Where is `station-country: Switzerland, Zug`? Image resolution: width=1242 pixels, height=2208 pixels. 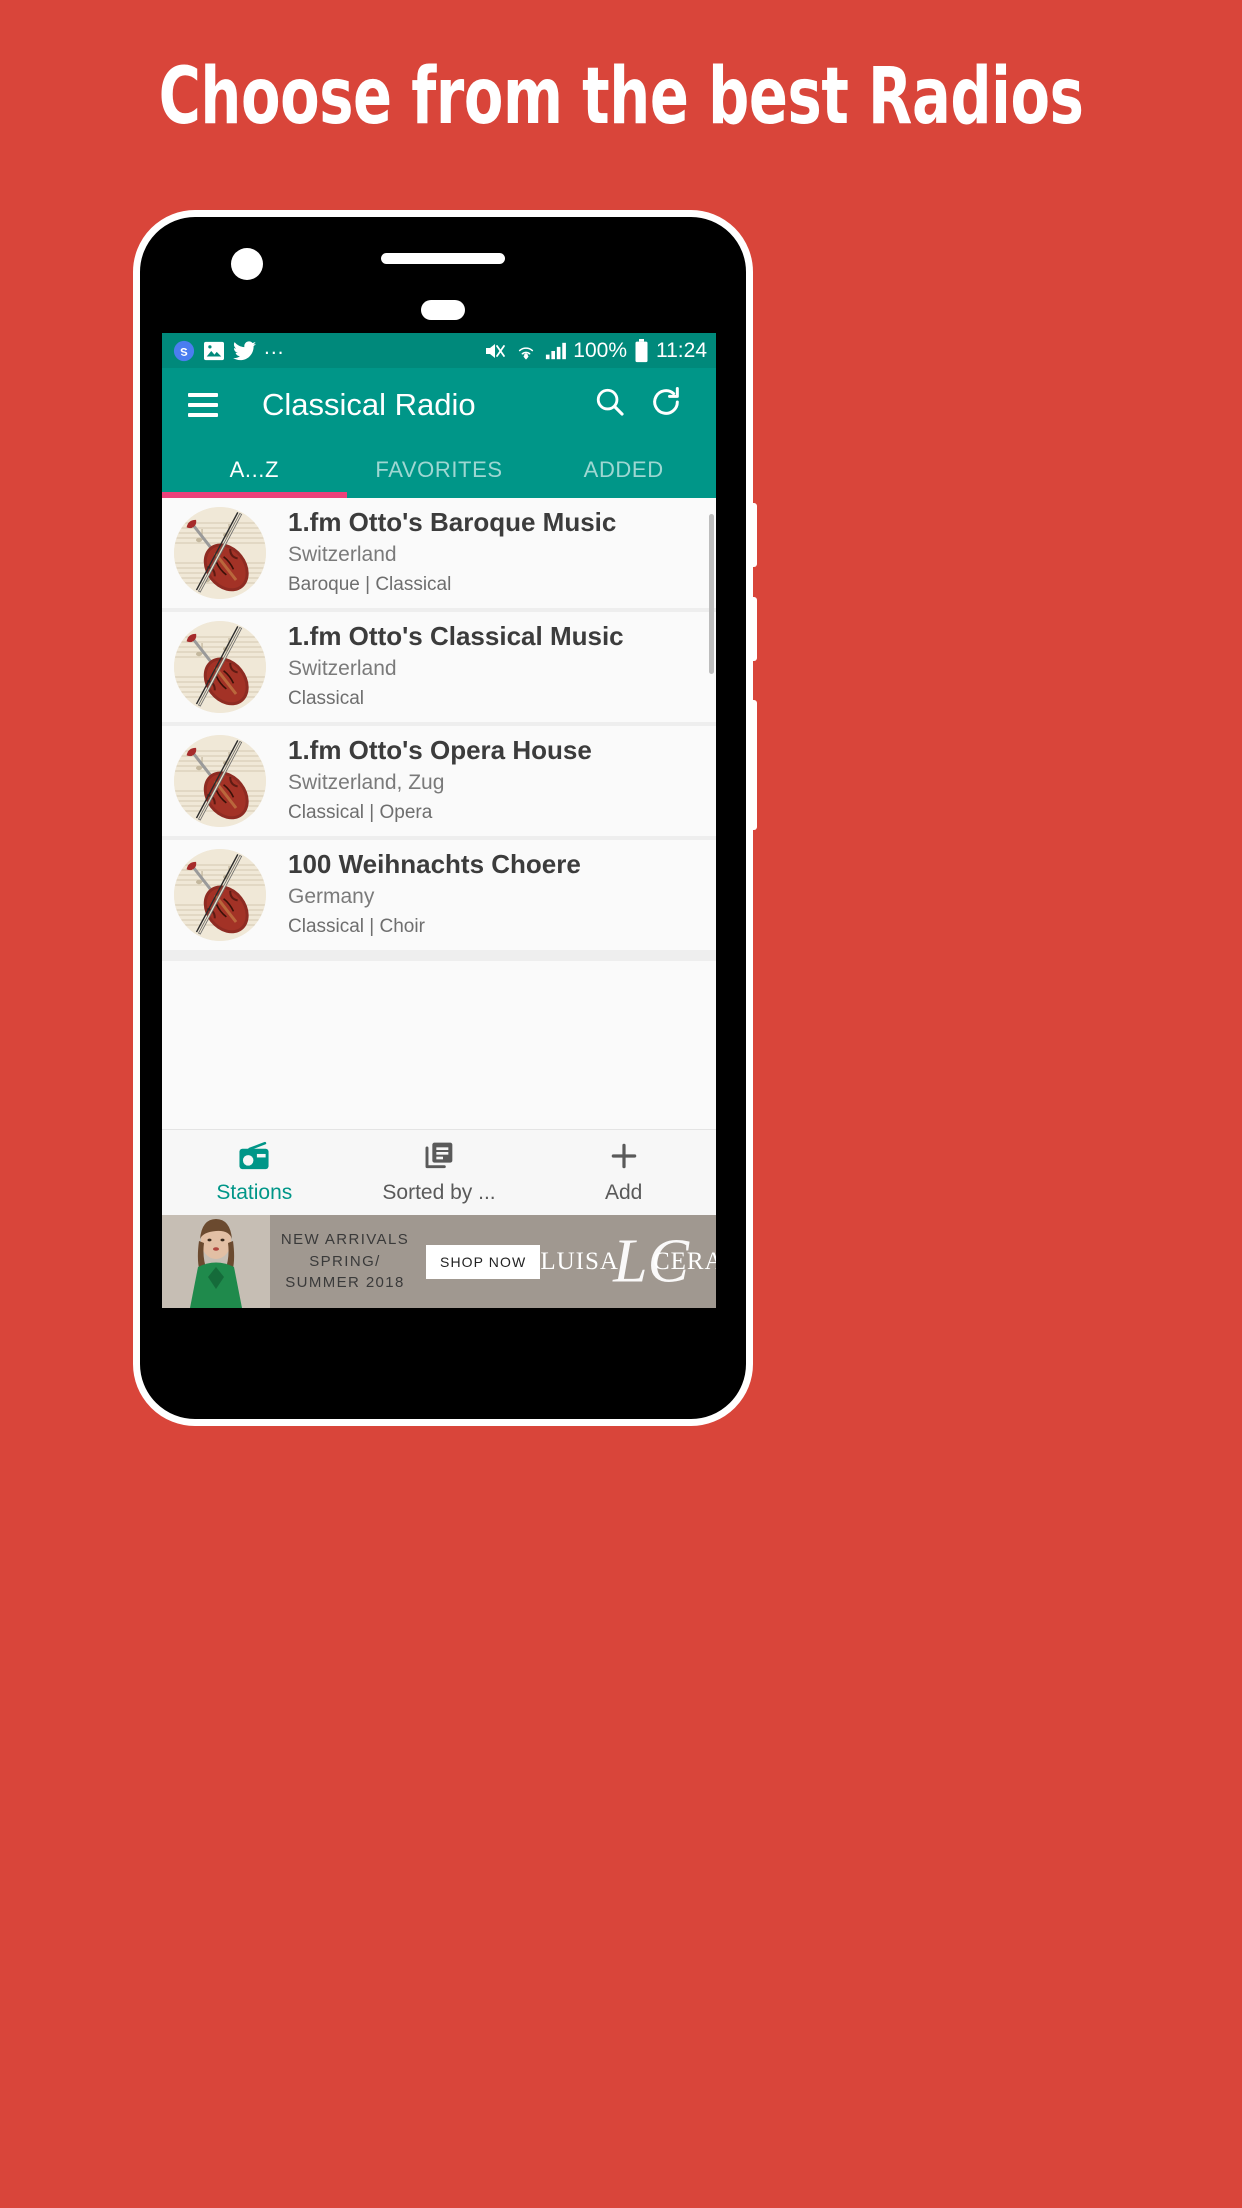 station-country: Switzerland, Zug is located at coordinates (366, 782).